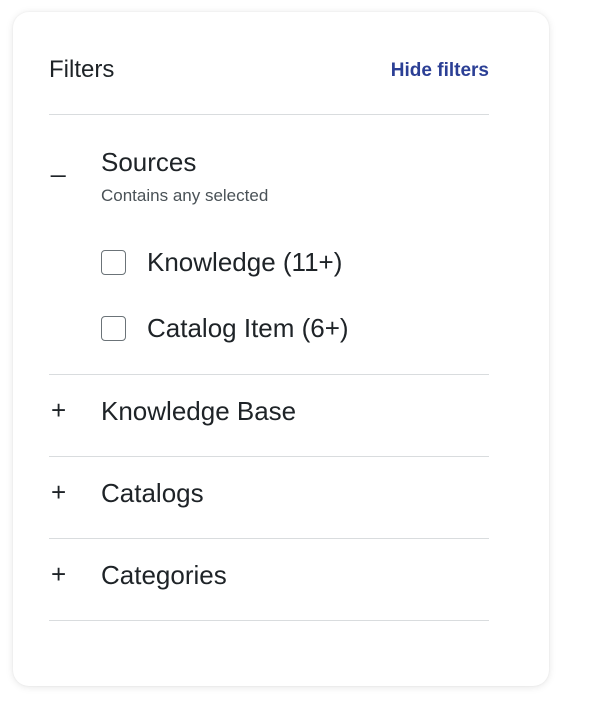 Image resolution: width=590 pixels, height=718 pixels. I want to click on hide-filters-link: Hide filters, so click(440, 71).